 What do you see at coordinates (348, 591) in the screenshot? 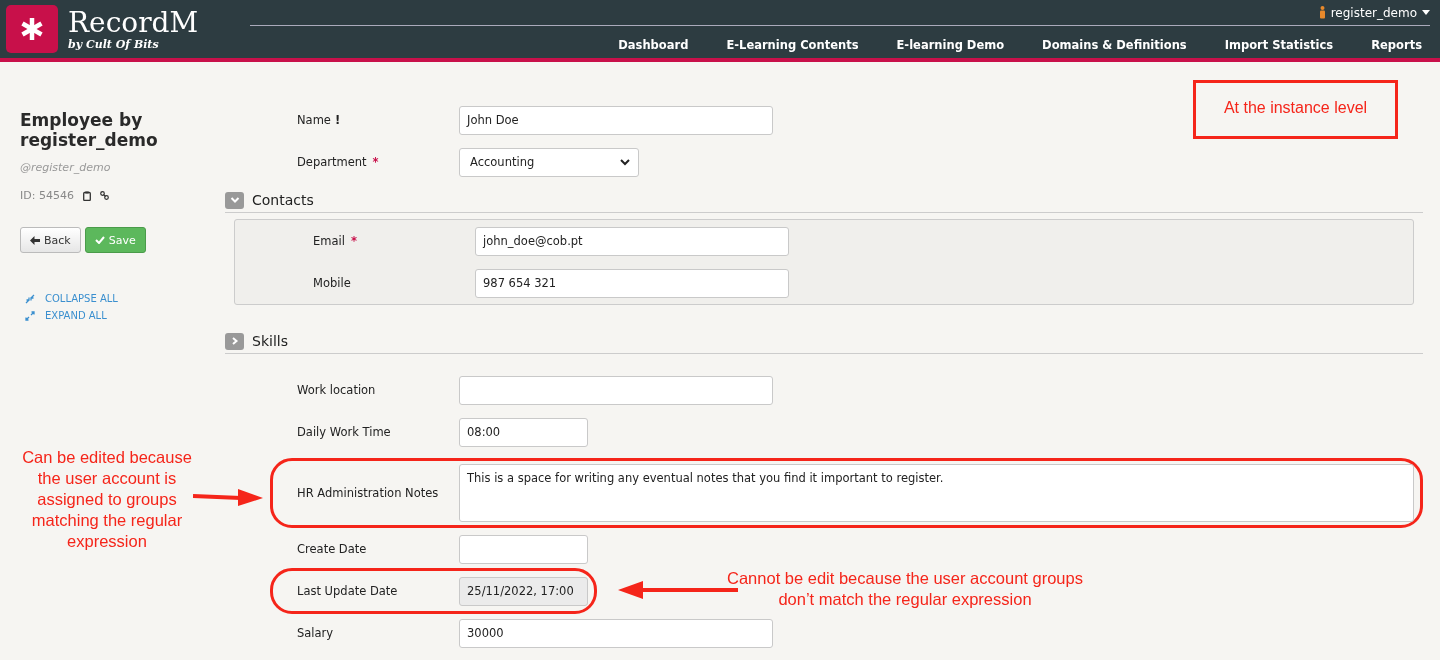
I see `field-label: Last Update Date` at bounding box center [348, 591].